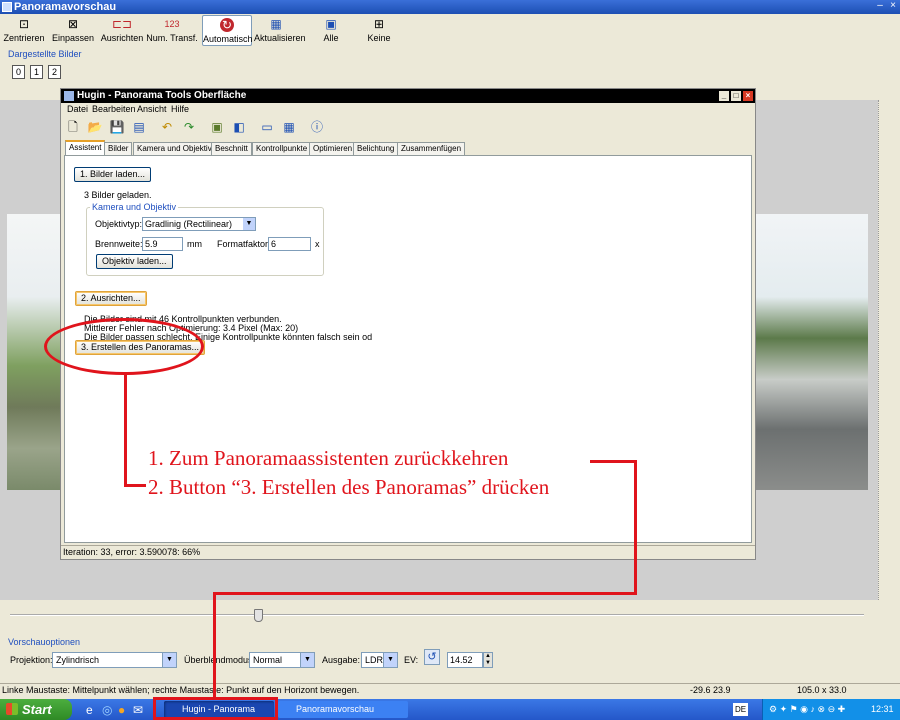 This screenshot has height=720, width=900. What do you see at coordinates (174, 148) in the screenshot?
I see `tab-camera-lens: Kamera und Objektiv` at bounding box center [174, 148].